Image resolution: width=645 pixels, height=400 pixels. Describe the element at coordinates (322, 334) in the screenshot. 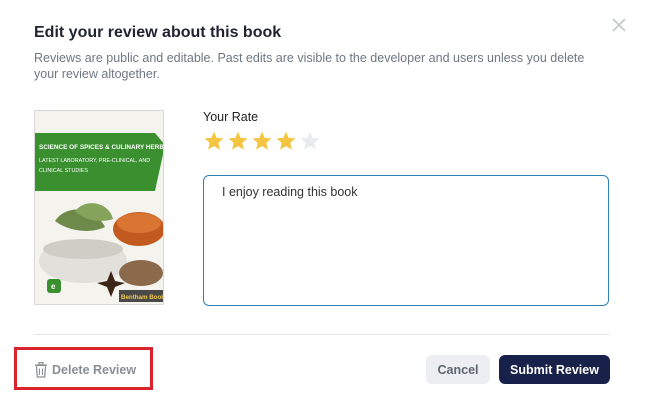

I see `footer-divider` at that location.